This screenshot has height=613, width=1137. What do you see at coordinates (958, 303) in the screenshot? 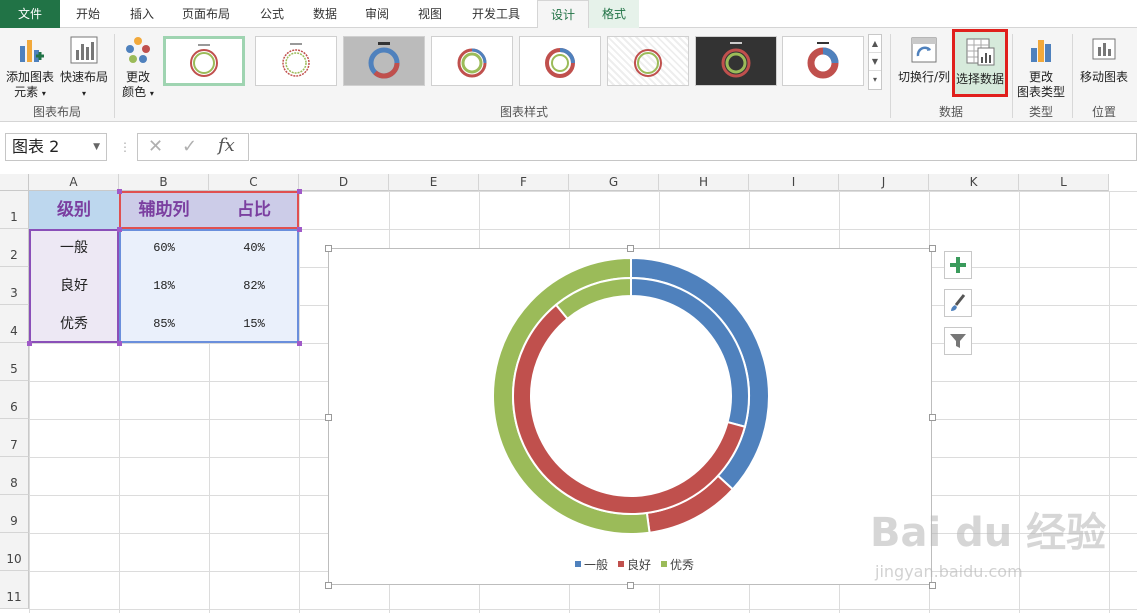
I see `chart-styles-button` at bounding box center [958, 303].